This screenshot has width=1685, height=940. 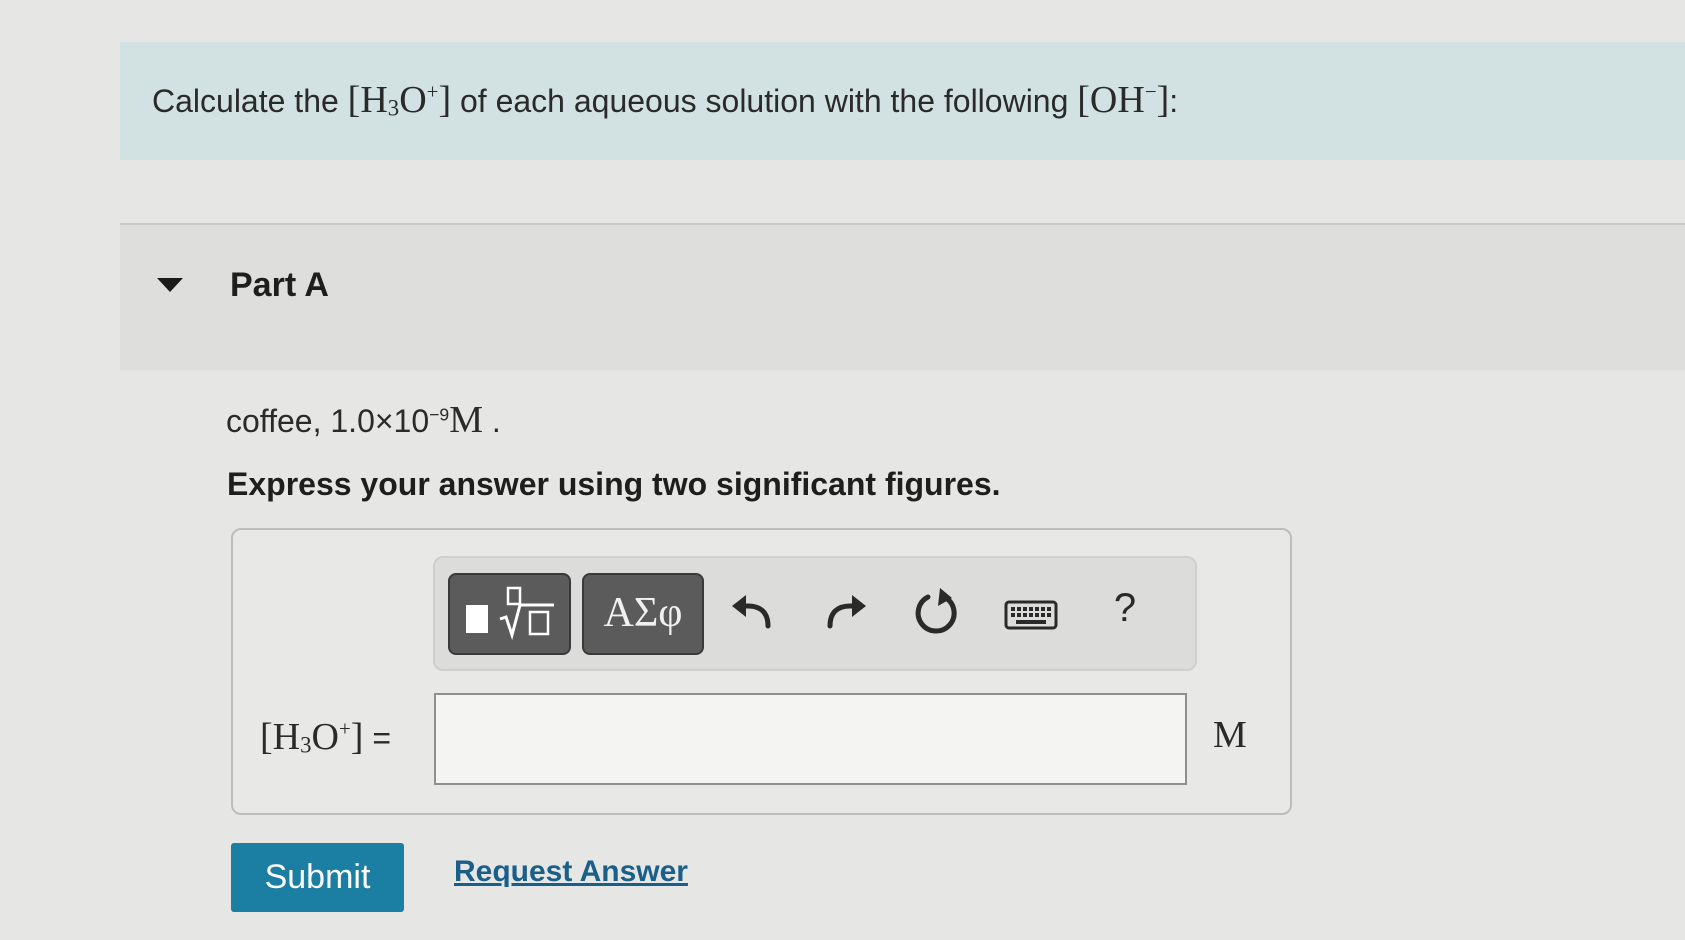 I want to click on collapse-triangle-icon, so click(x=170, y=285).